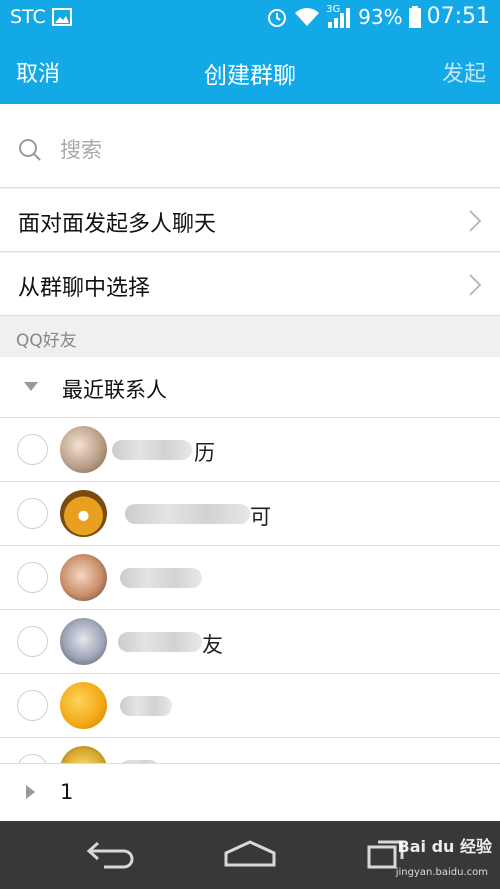 This screenshot has width=500, height=889. I want to click on home-icon, so click(250, 854).